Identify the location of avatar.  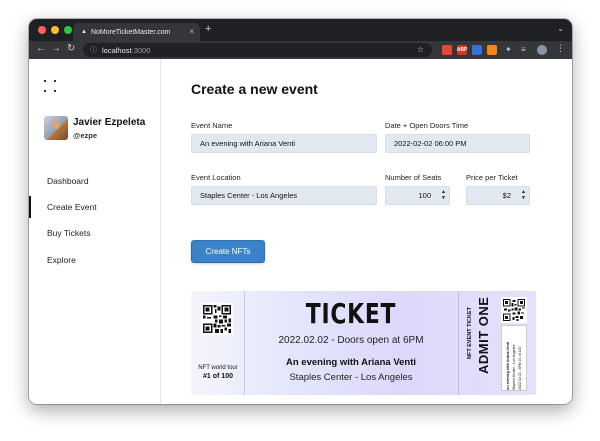
(56, 128).